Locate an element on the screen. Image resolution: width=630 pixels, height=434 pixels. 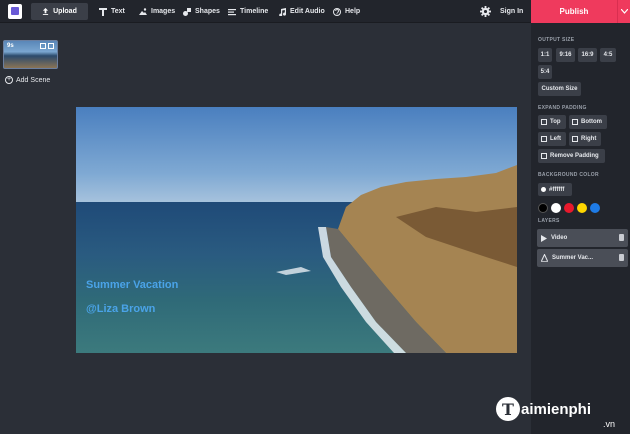
padding-left-checkbox: Left is located at coordinates (552, 139).